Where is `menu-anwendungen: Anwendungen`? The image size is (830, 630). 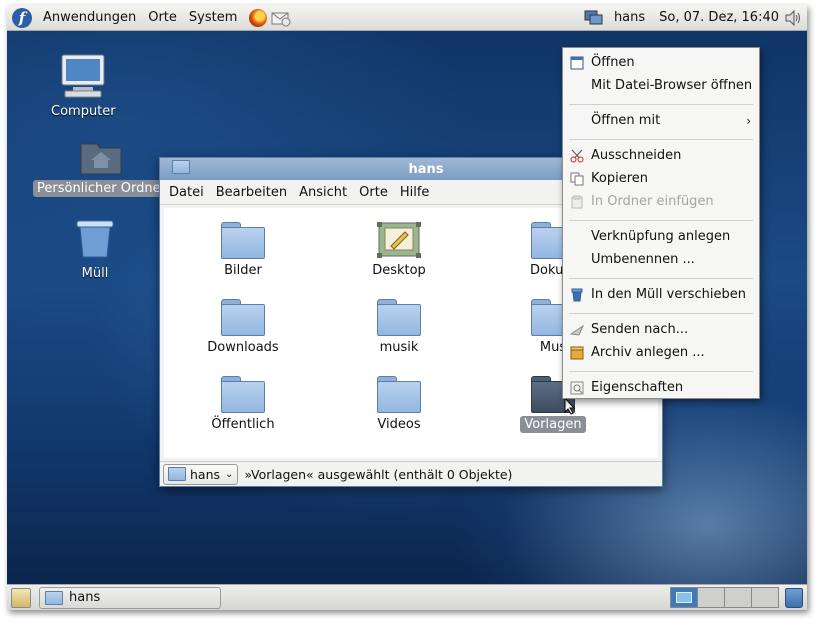
menu-anwendungen: Anwendungen is located at coordinates (89, 17).